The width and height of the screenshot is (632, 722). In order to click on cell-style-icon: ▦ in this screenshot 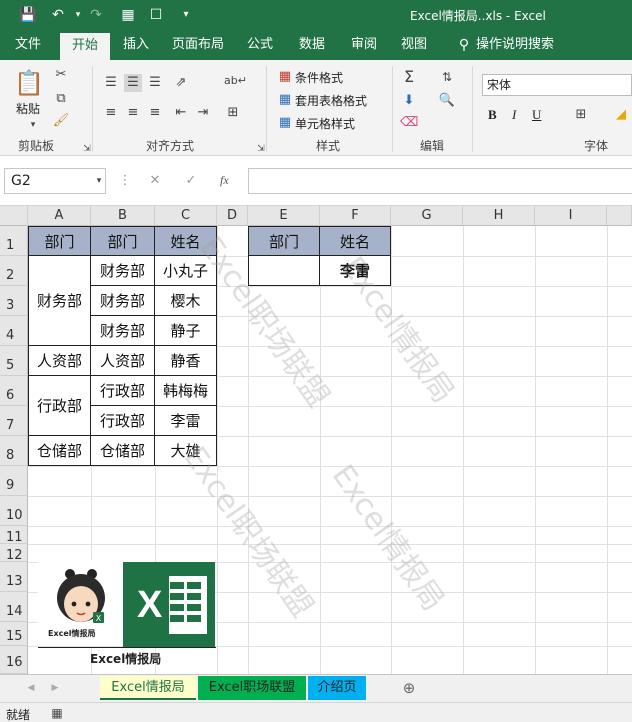, I will do `click(285, 123)`.